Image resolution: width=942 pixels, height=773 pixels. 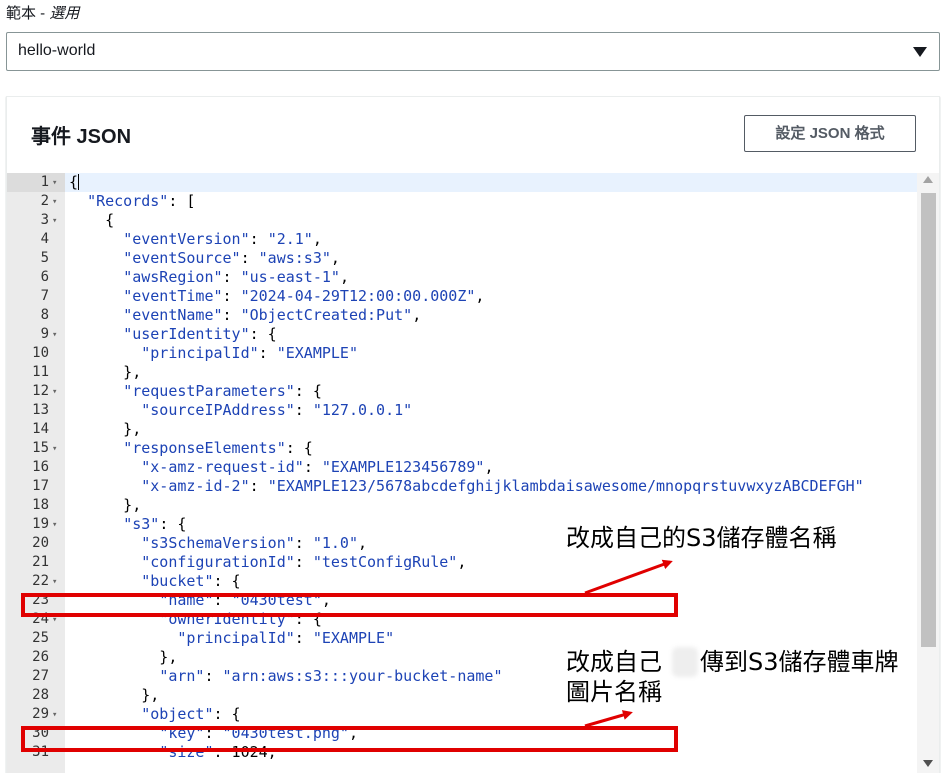 What do you see at coordinates (40, 638) in the screenshot?
I see `line-number: 25` at bounding box center [40, 638].